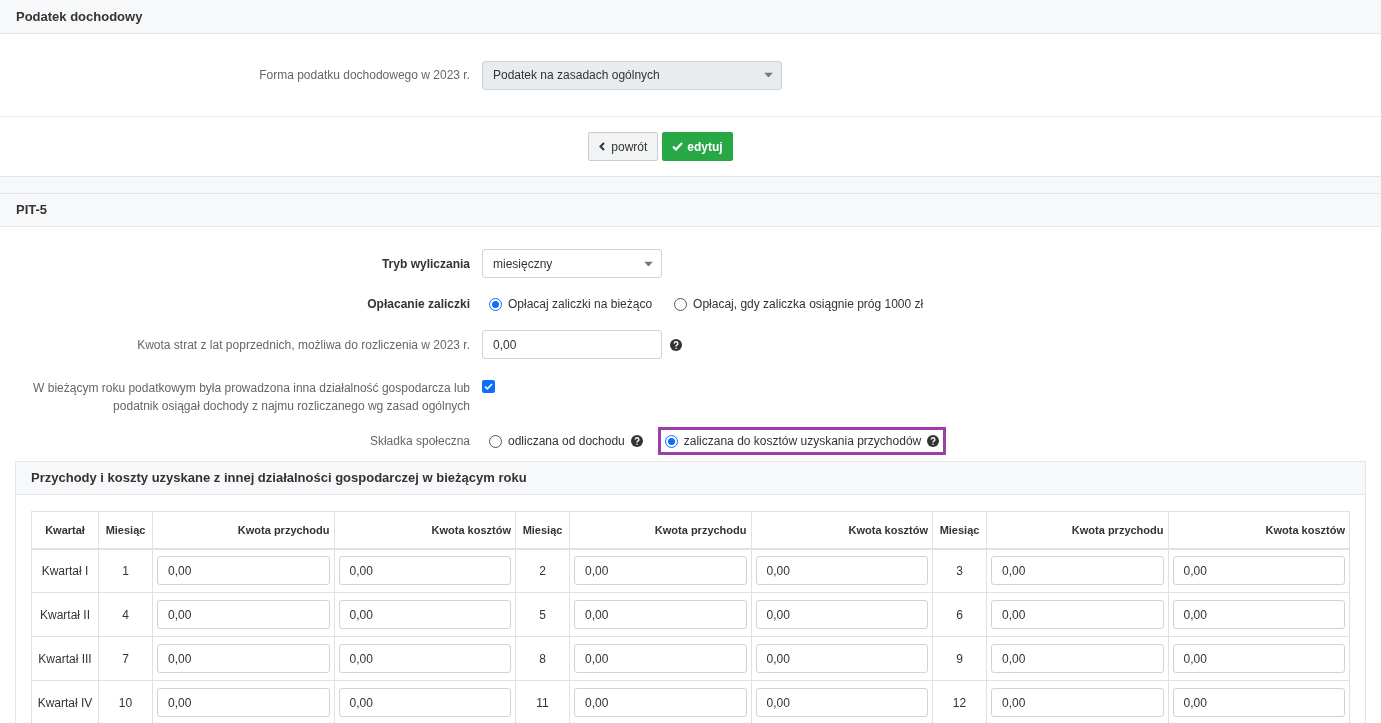 The image size is (1381, 723). What do you see at coordinates (279, 478) in the screenshot?
I see `panel-title: Przychody i koszty uzyskane z innej działalności gospodarczej w bieżącym roku` at bounding box center [279, 478].